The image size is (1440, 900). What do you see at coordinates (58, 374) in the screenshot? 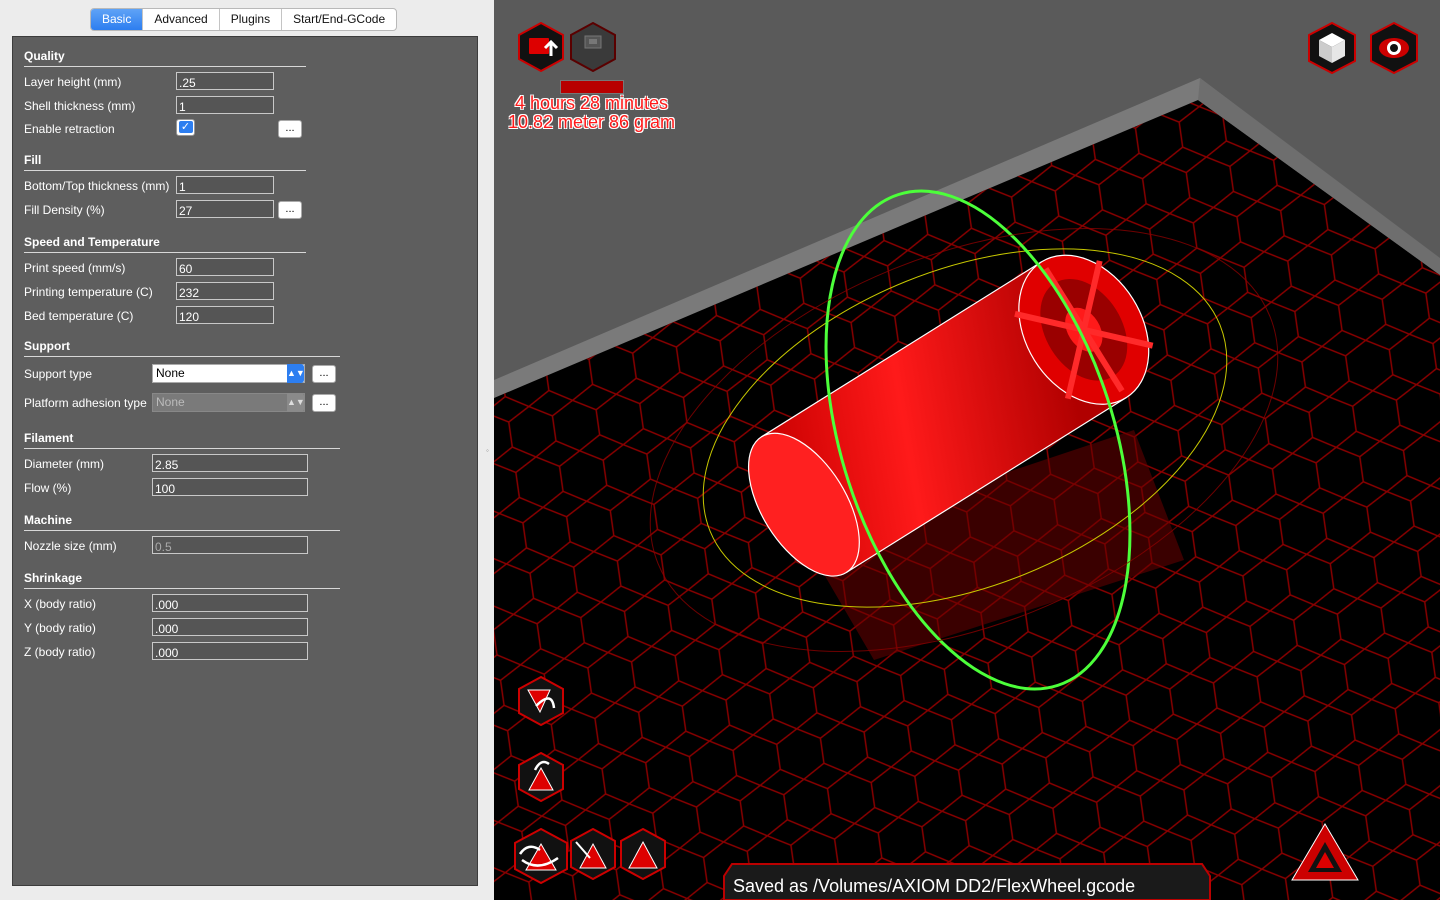
I see `support-type-label: Support type` at bounding box center [58, 374].